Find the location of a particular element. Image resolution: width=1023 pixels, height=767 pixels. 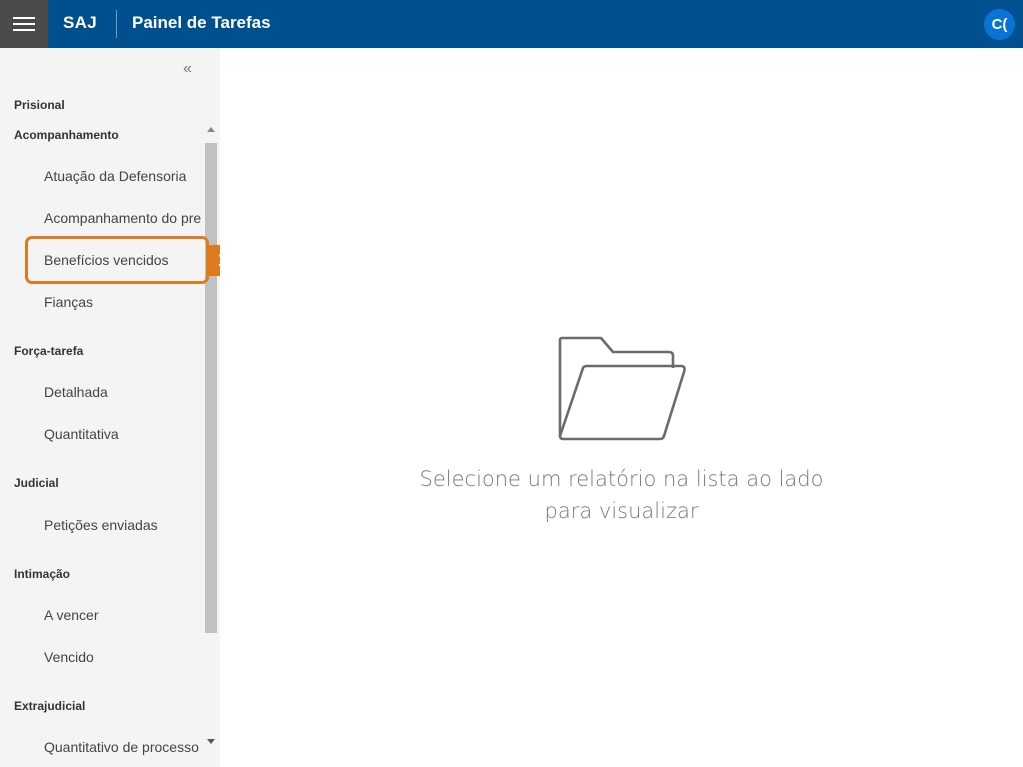

brand-logo: SAJ is located at coordinates (80, 23).